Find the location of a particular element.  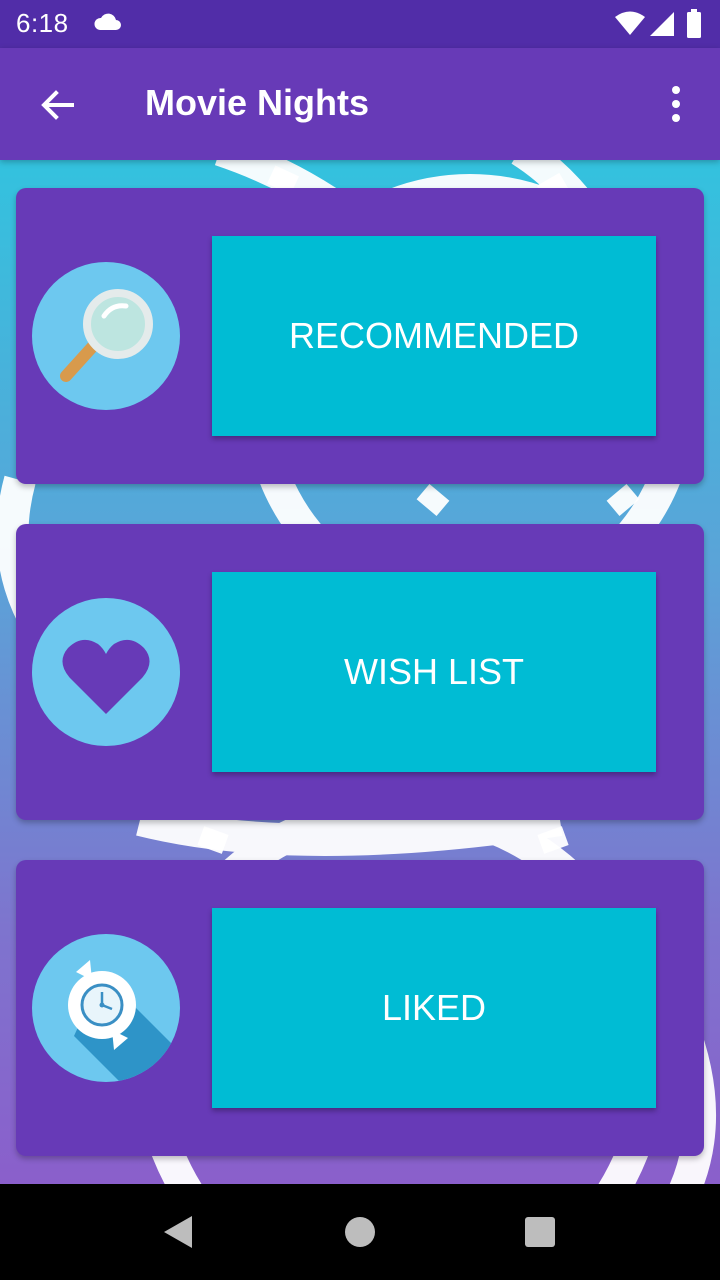

heart-icon is located at coordinates (106, 672).